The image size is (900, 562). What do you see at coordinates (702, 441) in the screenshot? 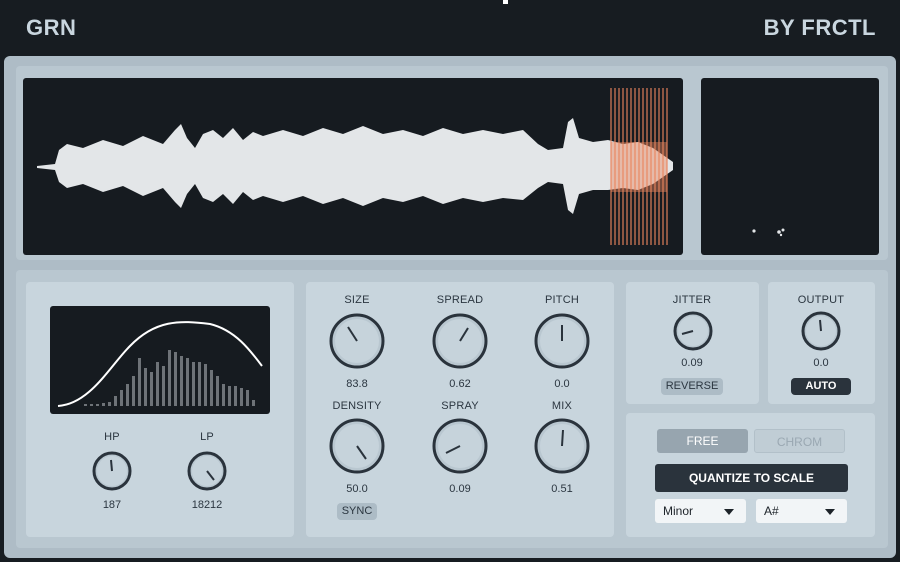
I see `free-mode-button: FREE` at bounding box center [702, 441].